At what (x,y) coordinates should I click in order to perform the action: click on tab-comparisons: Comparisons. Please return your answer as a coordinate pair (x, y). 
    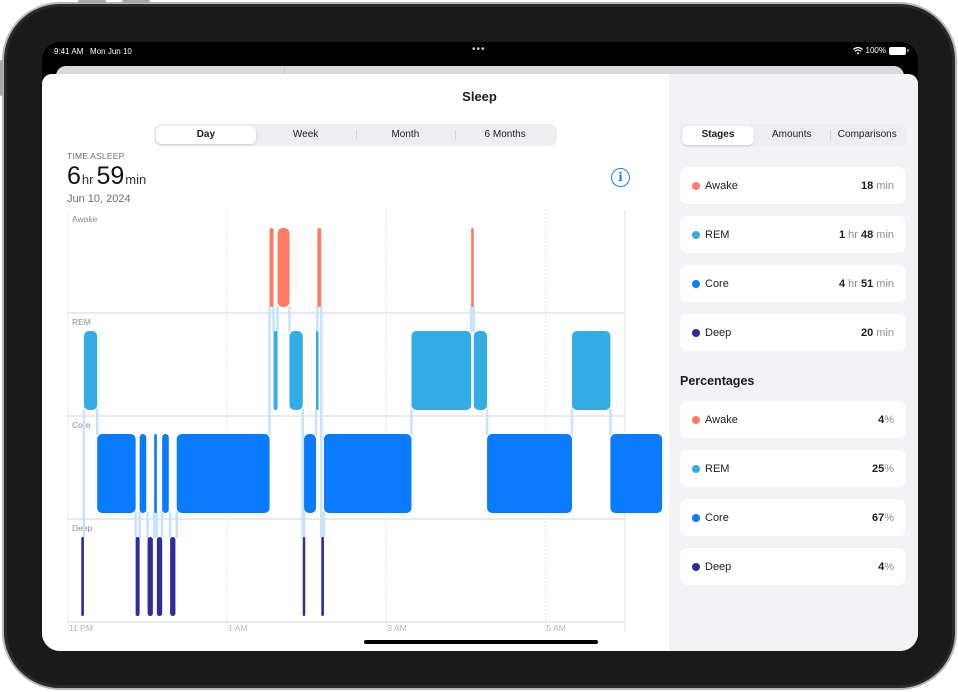
    Looking at the image, I should click on (867, 135).